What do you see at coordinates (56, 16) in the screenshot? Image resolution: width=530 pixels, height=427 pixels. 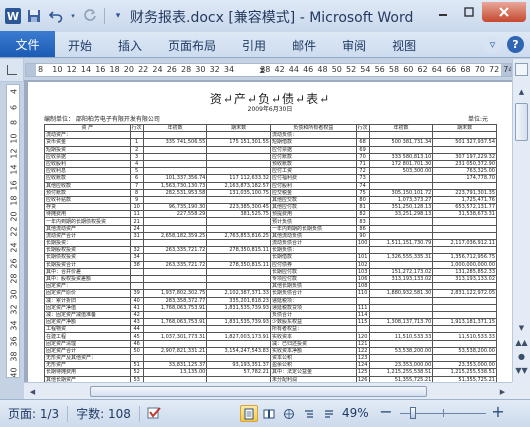 I see `undo-icon` at bounding box center [56, 16].